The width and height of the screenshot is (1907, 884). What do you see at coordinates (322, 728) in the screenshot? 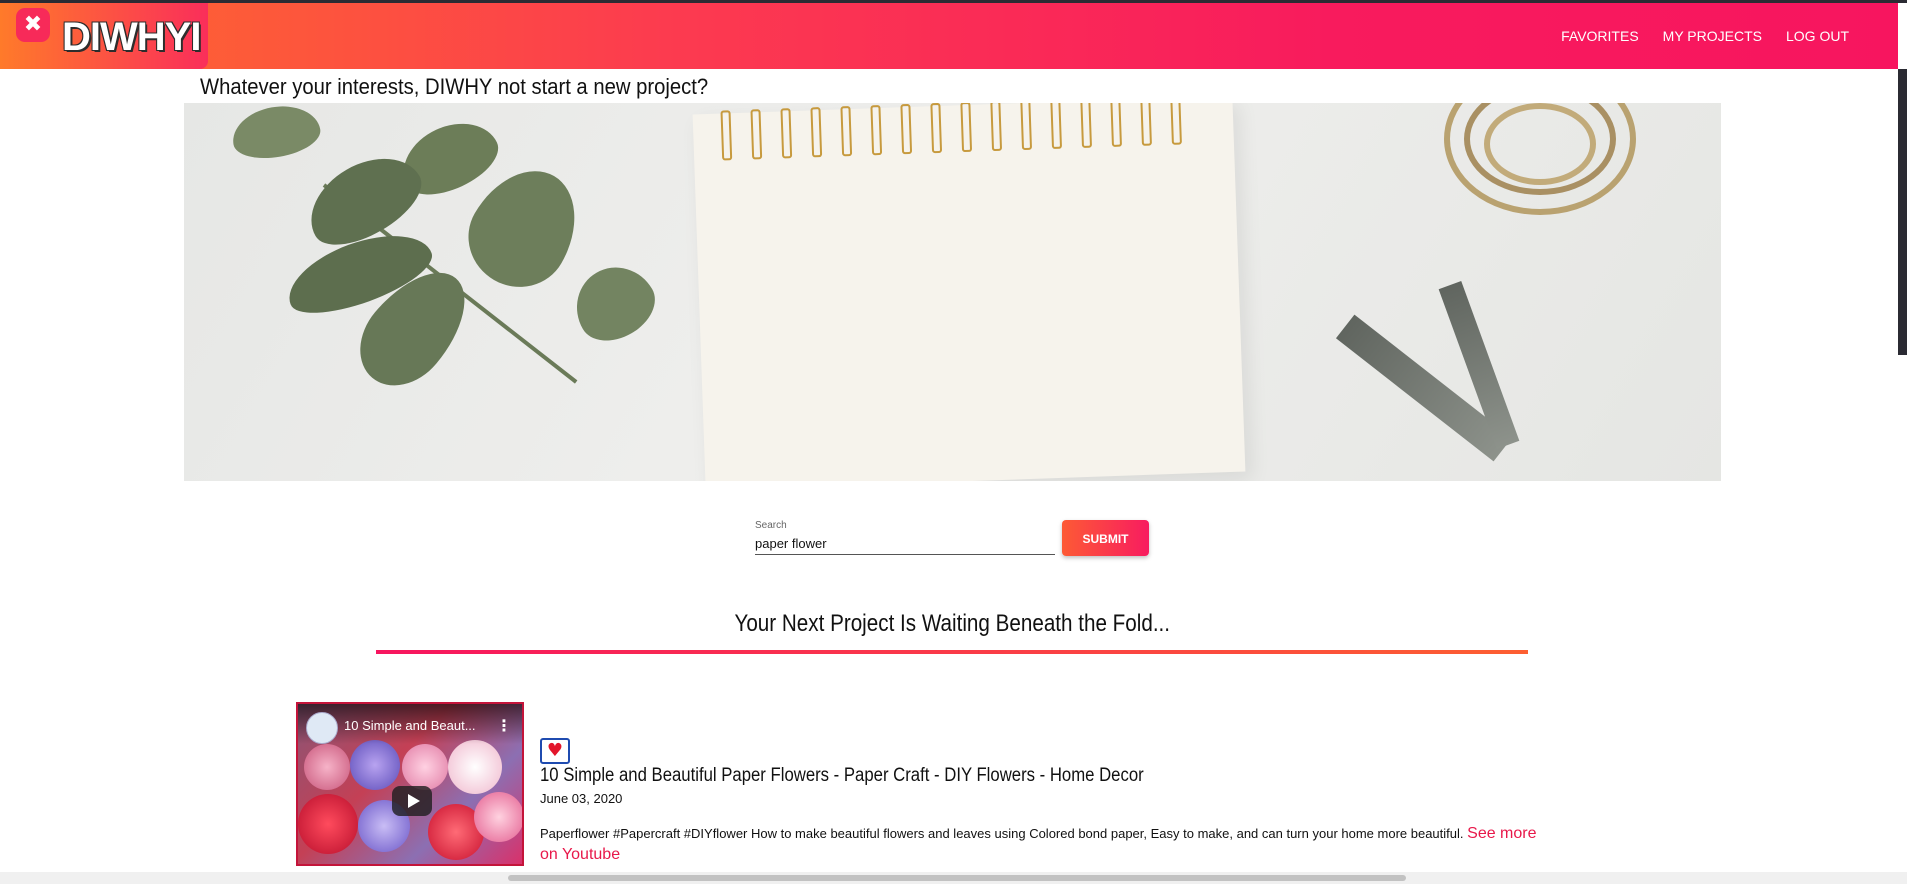
I see `channel-avatar` at bounding box center [322, 728].